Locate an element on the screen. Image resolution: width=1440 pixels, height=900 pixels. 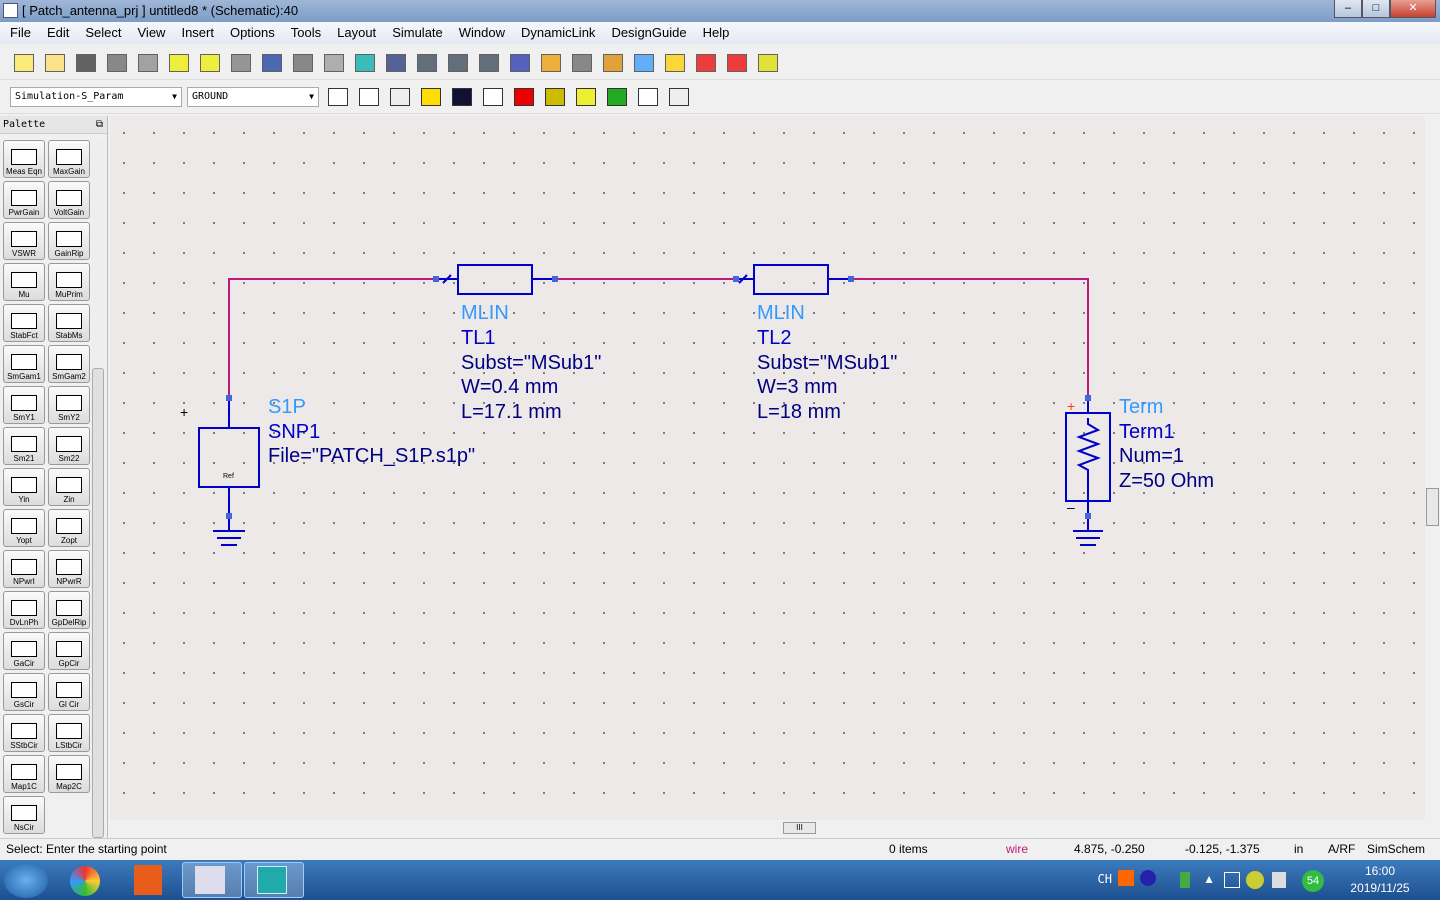
menu-dynamiclink: DynamicLink is located at coordinates (558, 33).